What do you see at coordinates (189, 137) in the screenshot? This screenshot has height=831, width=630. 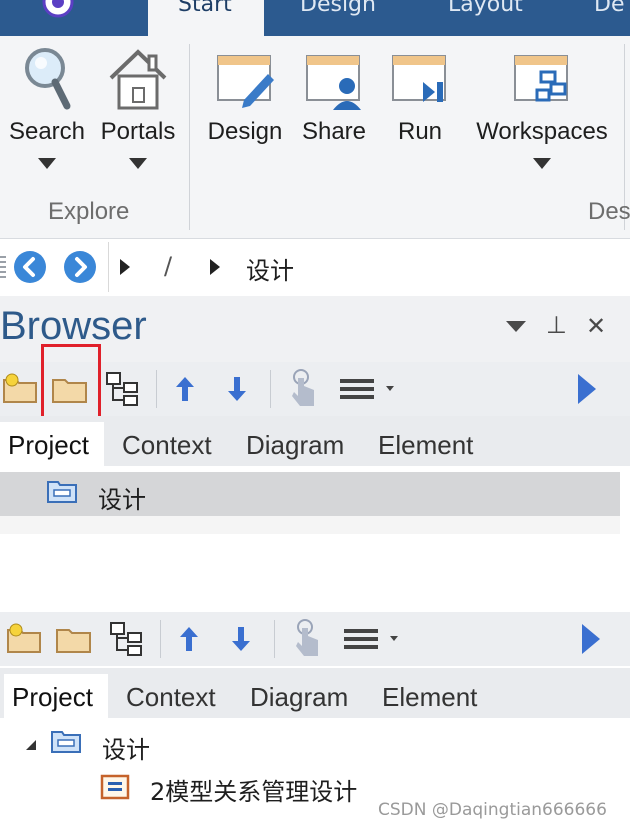 I see `ribbon-group-separator` at bounding box center [189, 137].